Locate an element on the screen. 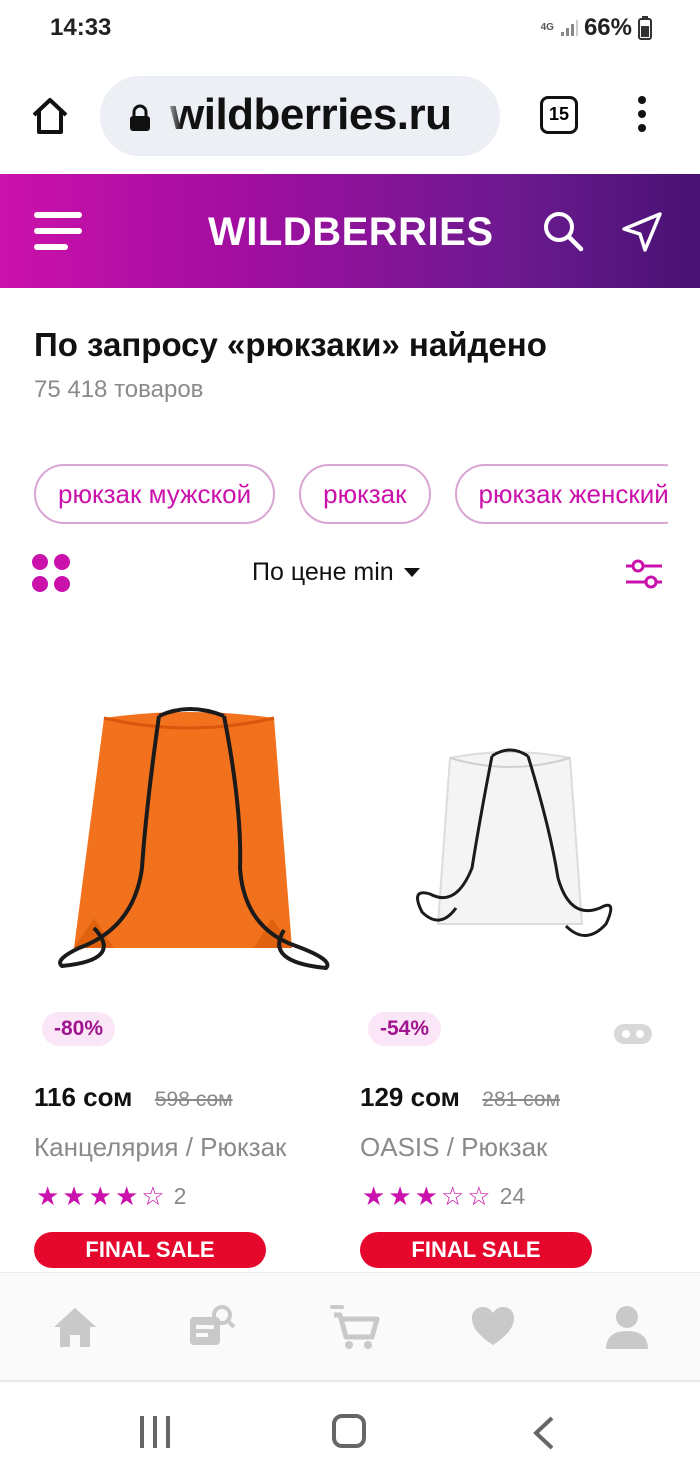  rating: ★ ★ ★ ☆ ☆ 24 is located at coordinates (443, 1196).